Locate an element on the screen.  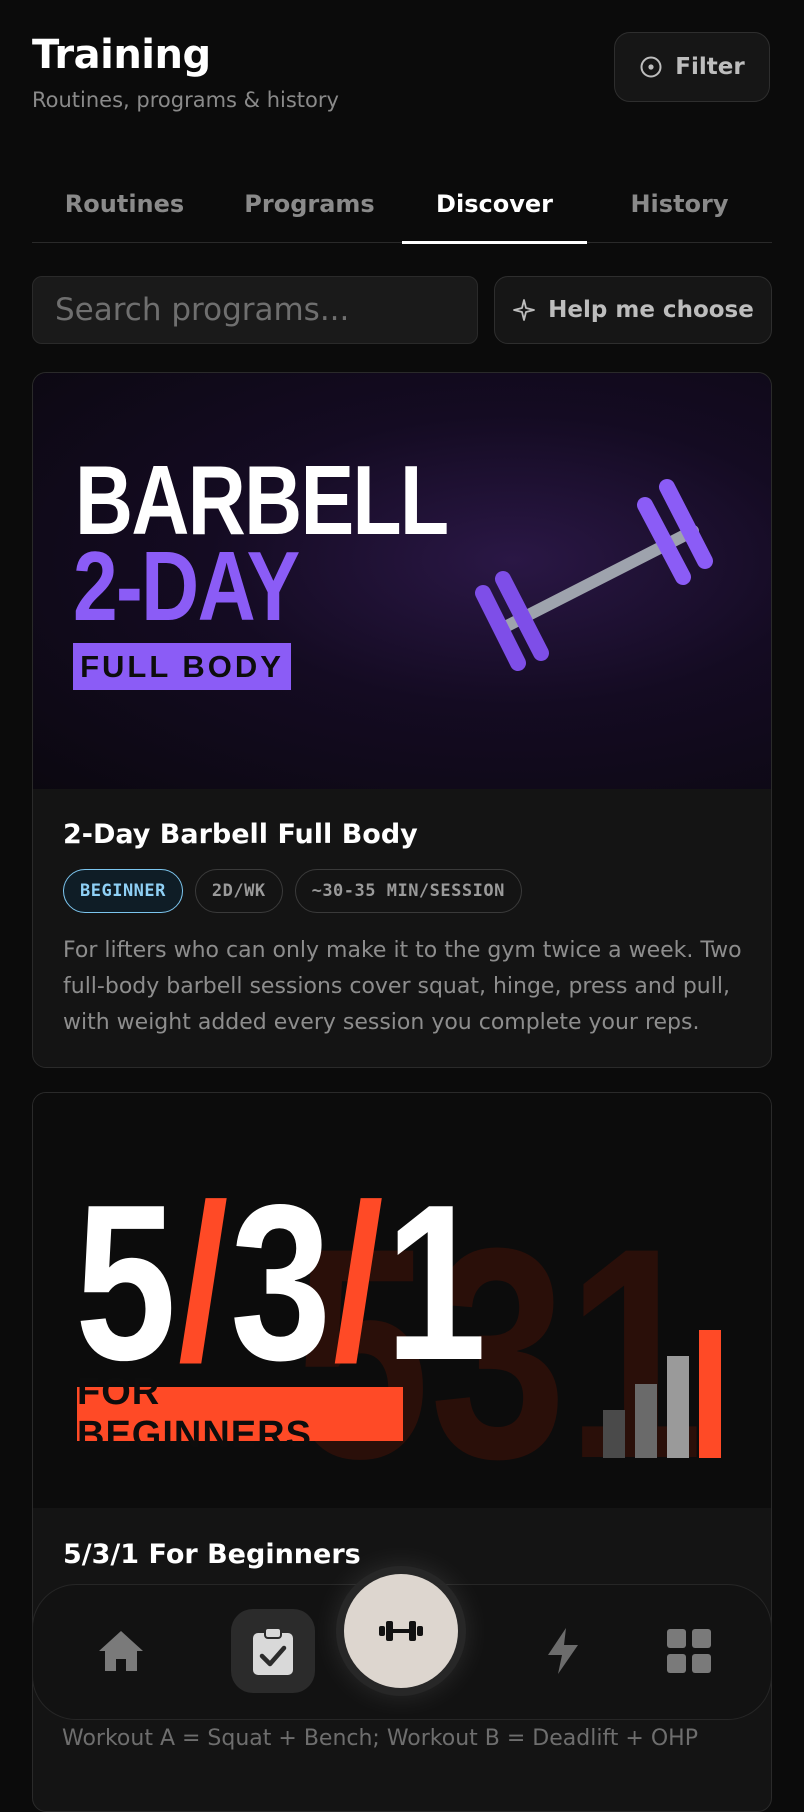
bar-chart-icon is located at coordinates (662, 1394).